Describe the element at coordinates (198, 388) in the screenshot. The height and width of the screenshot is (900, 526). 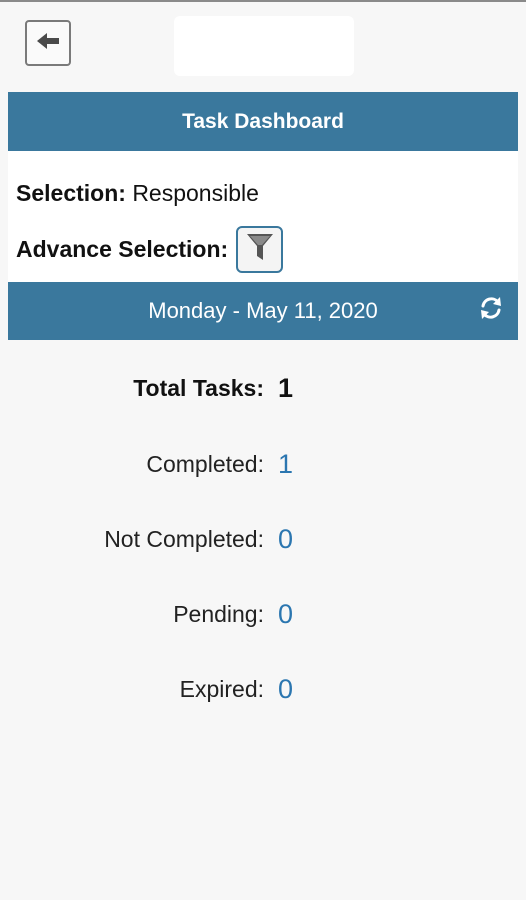
I see `stat-label: Total Tasks:` at that location.